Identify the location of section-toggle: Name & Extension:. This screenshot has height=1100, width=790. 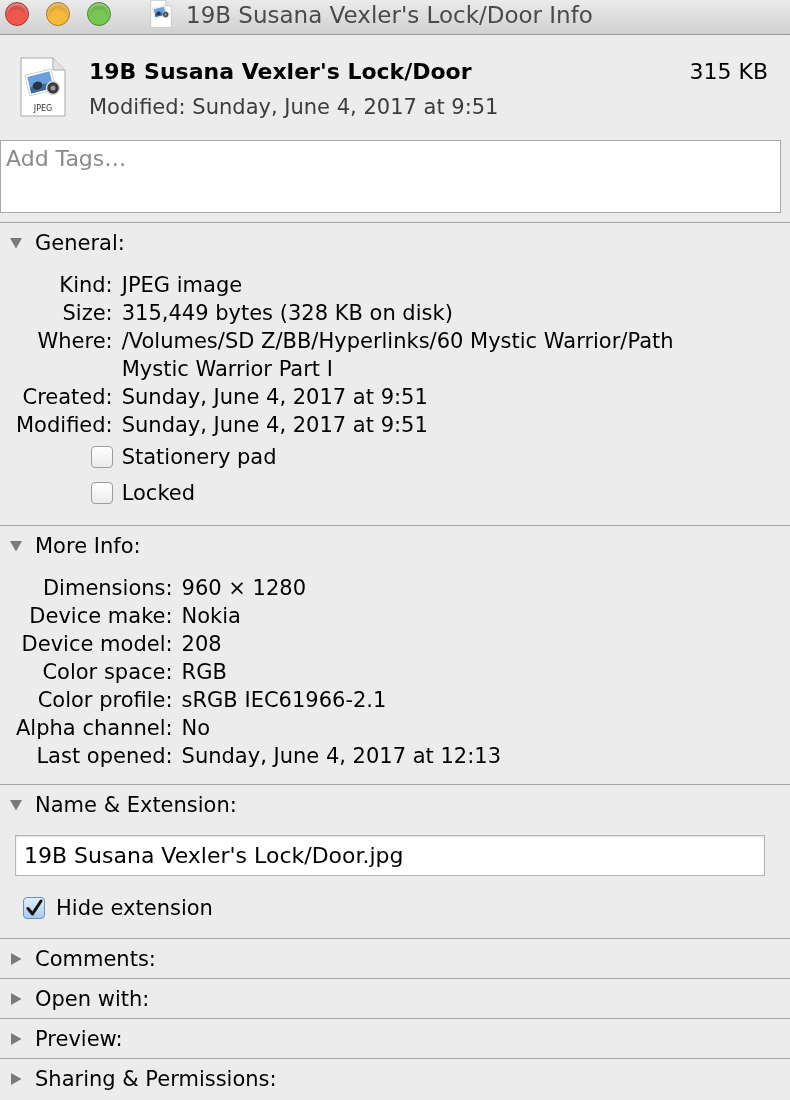
(123, 804).